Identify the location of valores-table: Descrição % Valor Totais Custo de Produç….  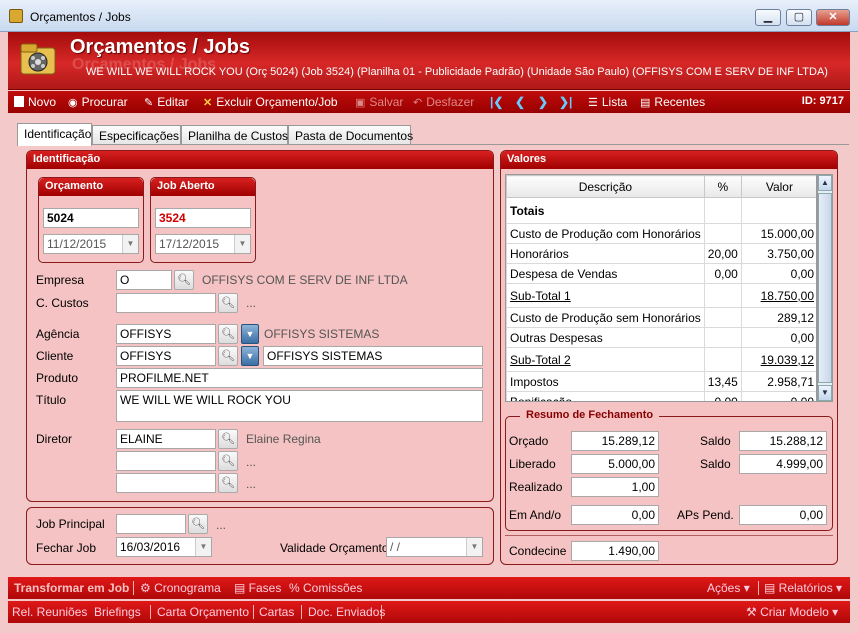
(661, 288).